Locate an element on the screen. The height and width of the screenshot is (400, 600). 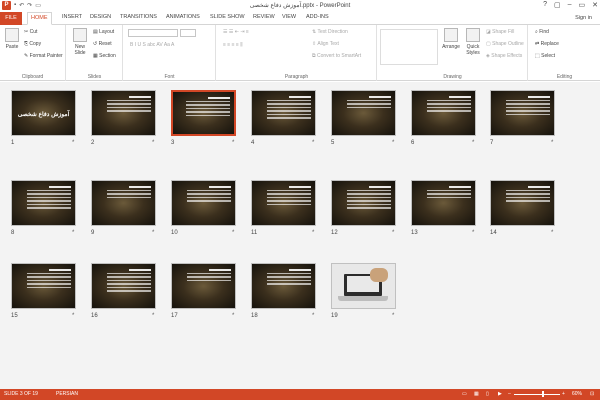
shapes-gallery is located at coordinates (409, 47).